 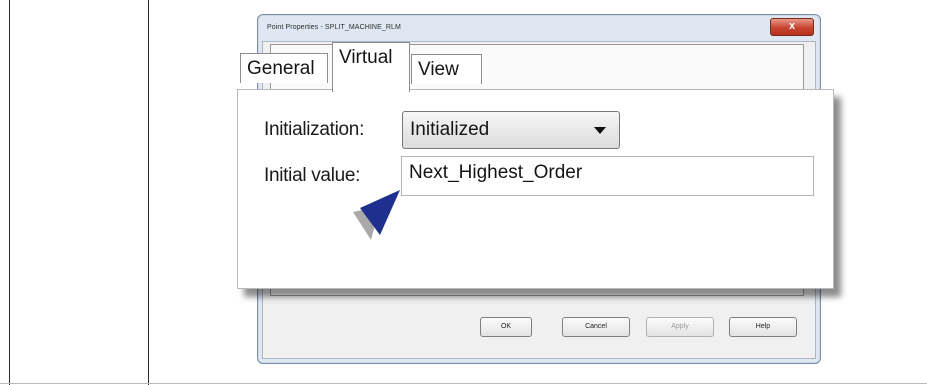 I want to click on title-bar: Point Properties - SPLIT_MACHINE_RLM x, so click(x=539, y=28).